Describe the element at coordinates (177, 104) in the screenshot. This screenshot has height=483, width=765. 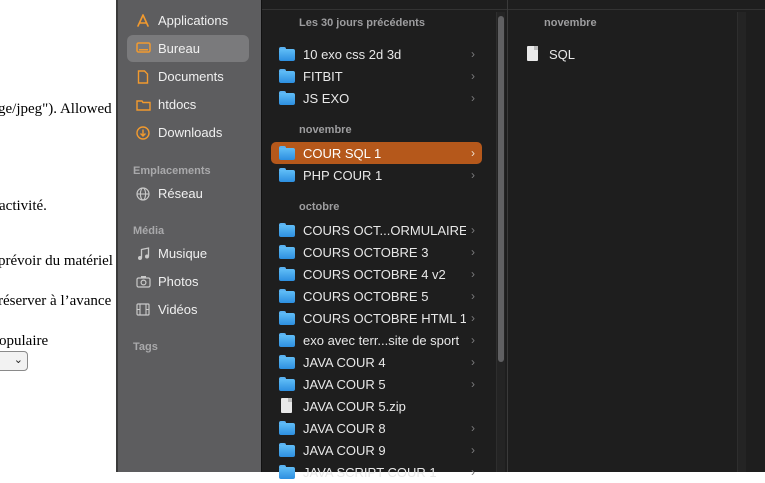
I see `sidebar-item-label: htdocs` at that location.